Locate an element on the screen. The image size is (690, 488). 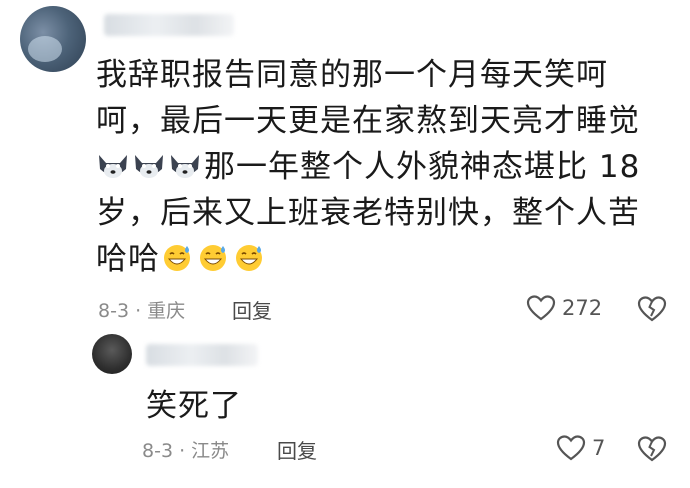
comment-line-1: 我辞职报告同意的那一个月每天笑呵 is located at coordinates (352, 75).